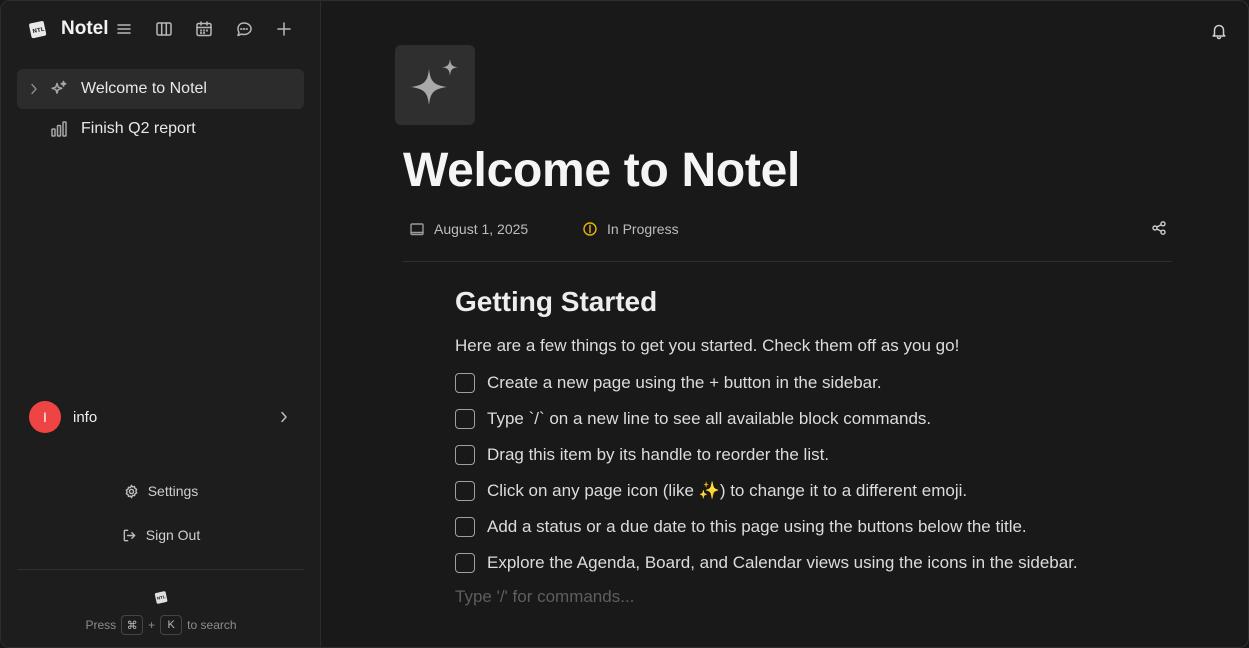  I want to click on menu-icon, so click(124, 29).